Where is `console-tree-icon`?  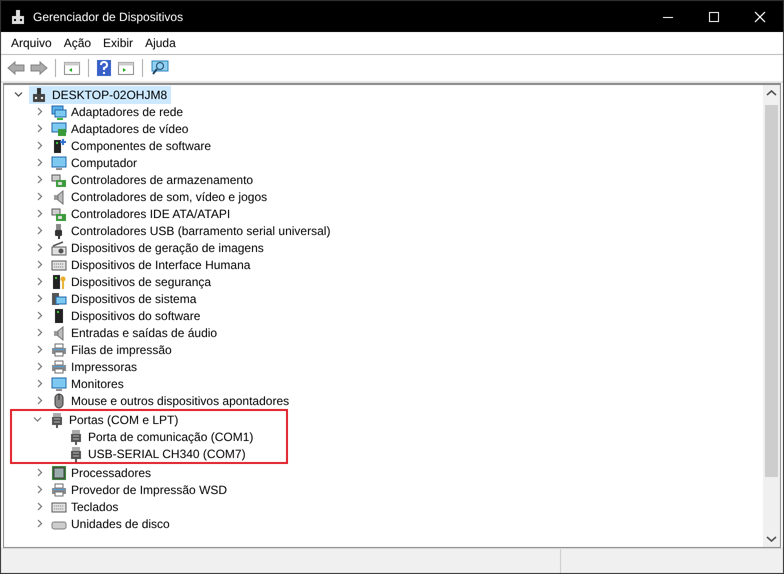 console-tree-icon is located at coordinates (72, 68).